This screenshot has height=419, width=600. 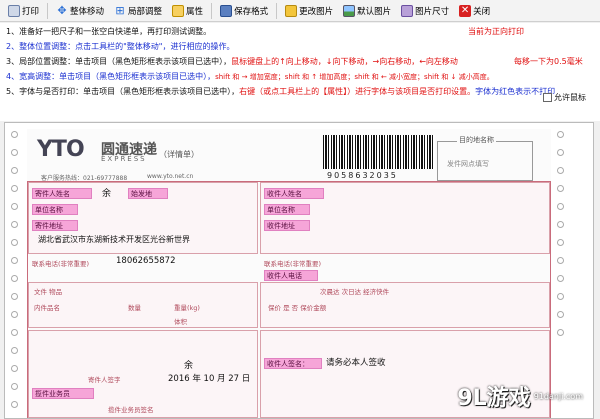 What do you see at coordinates (48, 292) in the screenshot?
I see `goods-type-label: 文件 物品` at bounding box center [48, 292].